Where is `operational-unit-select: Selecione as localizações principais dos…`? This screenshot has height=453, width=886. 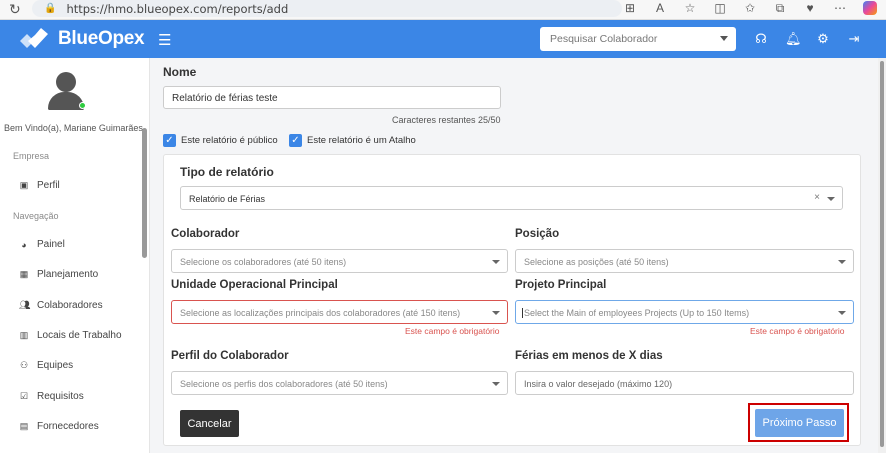 operational-unit-select: Selecione as localizações principais dos… is located at coordinates (339, 312).